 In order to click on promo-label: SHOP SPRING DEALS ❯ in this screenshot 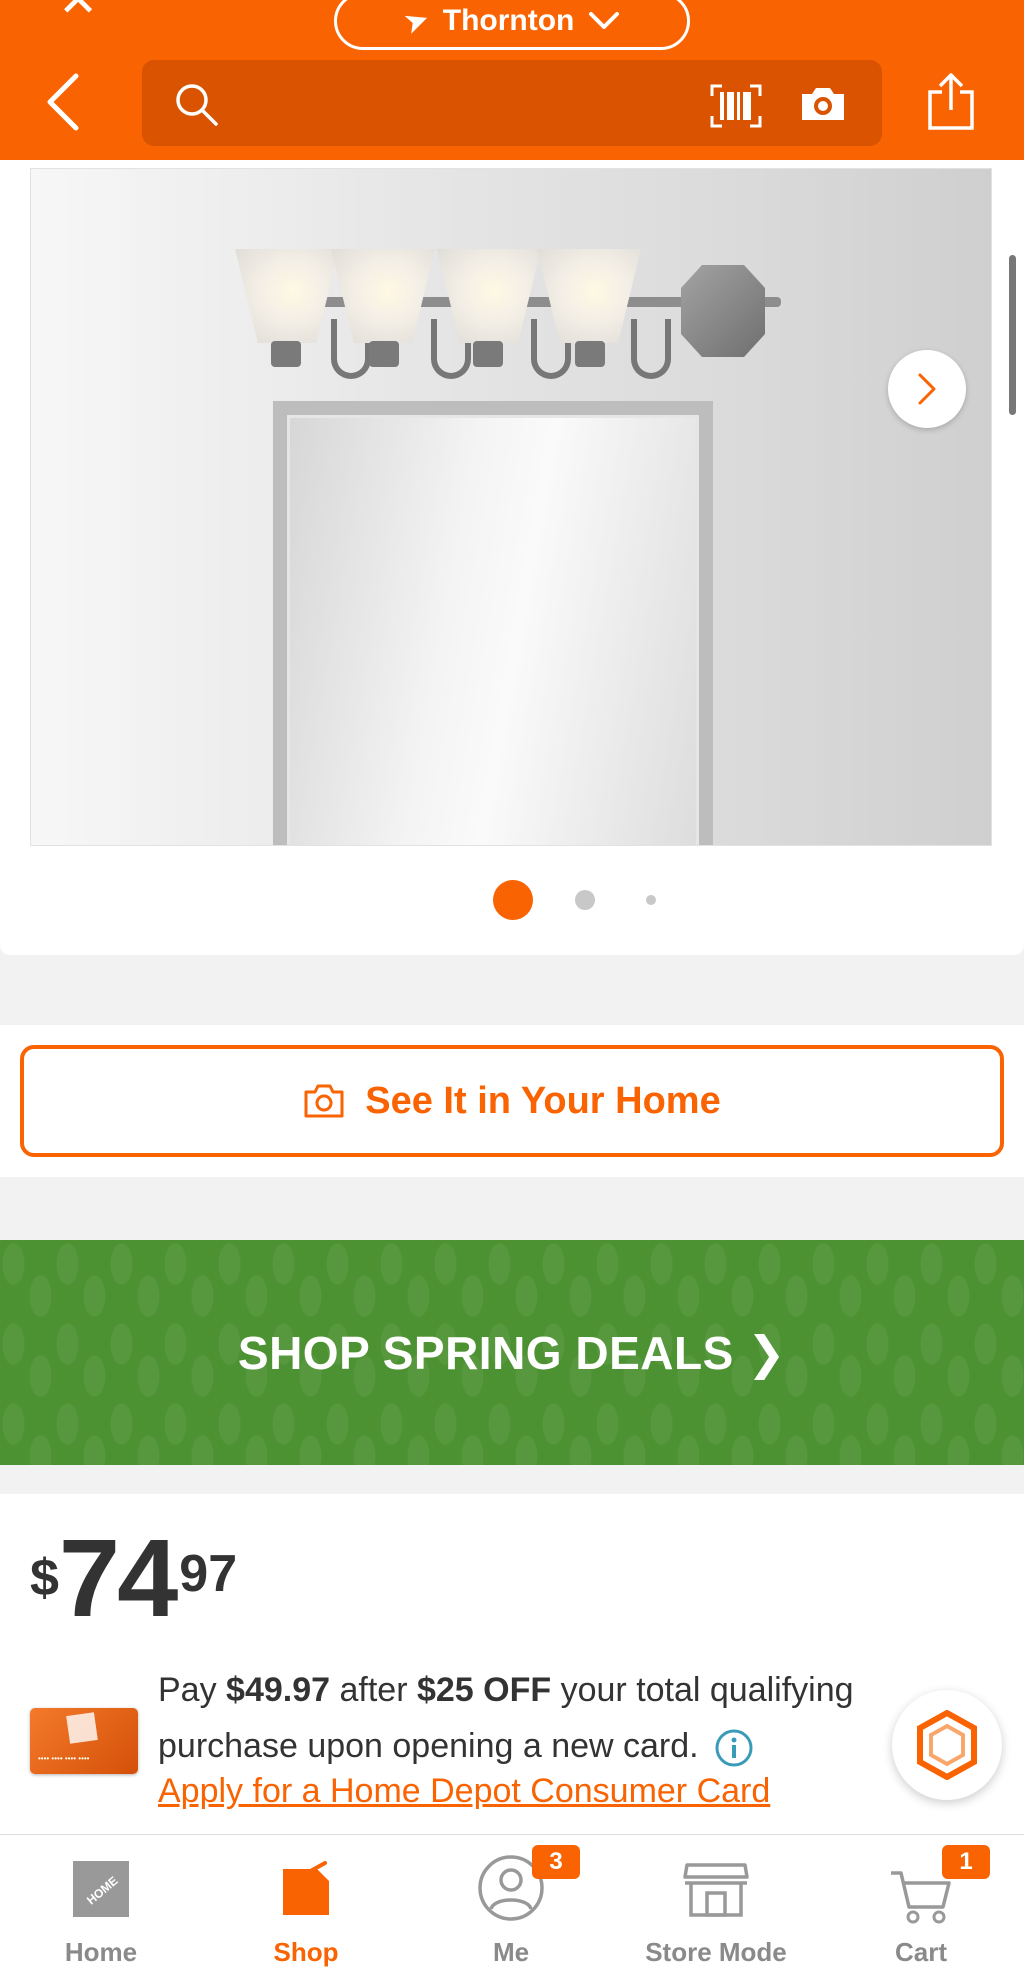, I will do `click(512, 1352)`.